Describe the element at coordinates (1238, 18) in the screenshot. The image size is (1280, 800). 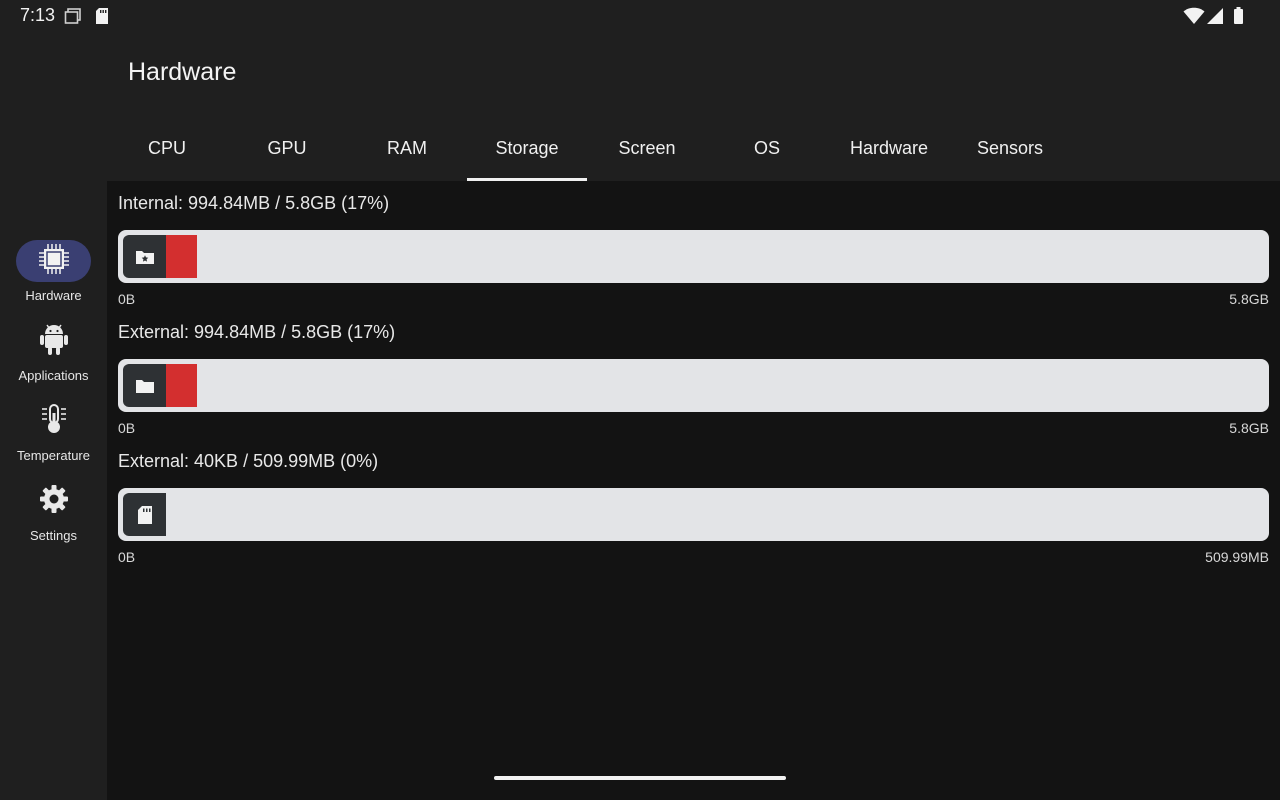
I see `battery-icon` at that location.